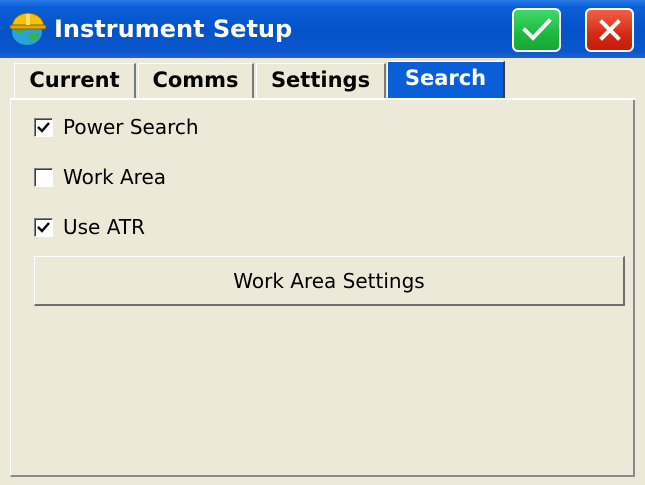 The image size is (645, 485). What do you see at coordinates (75, 80) in the screenshot?
I see `tab-current: Current` at bounding box center [75, 80].